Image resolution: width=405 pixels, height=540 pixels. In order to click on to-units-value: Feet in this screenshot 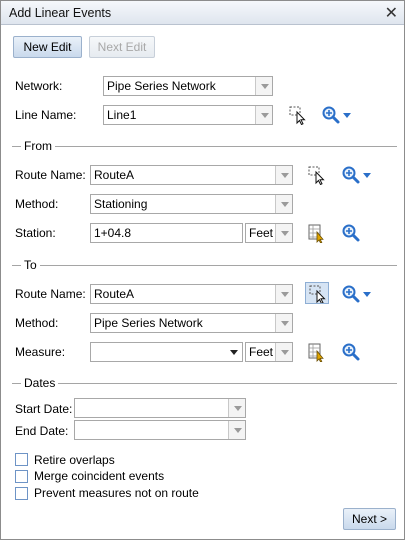, I will do `click(261, 352)`.